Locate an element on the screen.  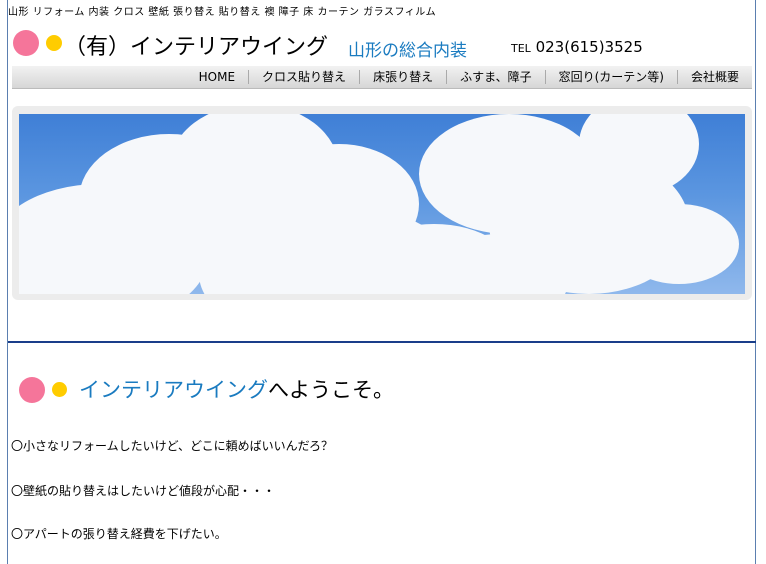
nav-home: HOME is located at coordinates (217, 77).